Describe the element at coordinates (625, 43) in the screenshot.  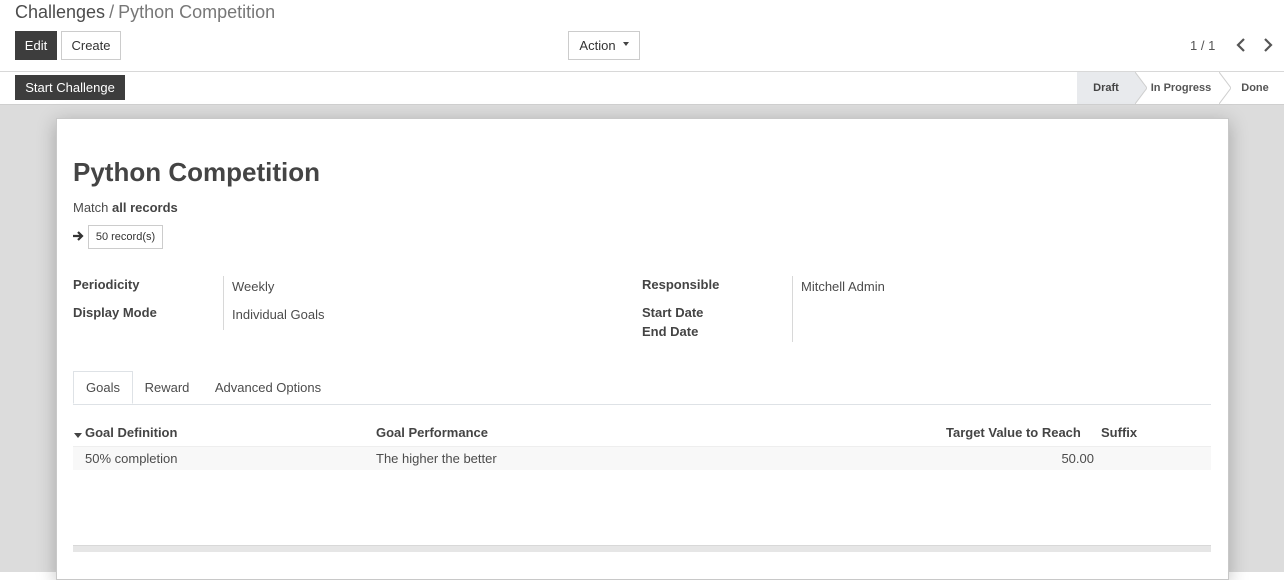
I see `caret-down-icon` at that location.